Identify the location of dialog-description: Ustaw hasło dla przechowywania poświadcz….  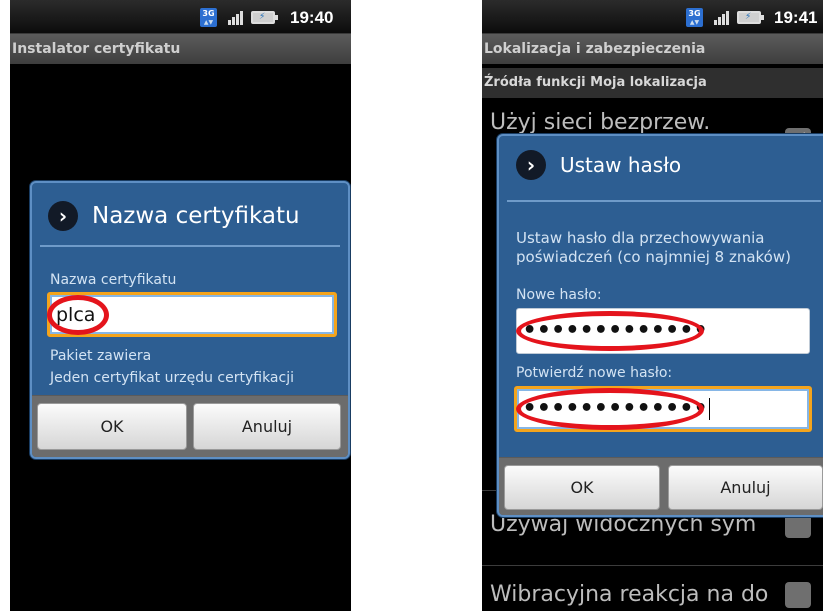
(653, 247).